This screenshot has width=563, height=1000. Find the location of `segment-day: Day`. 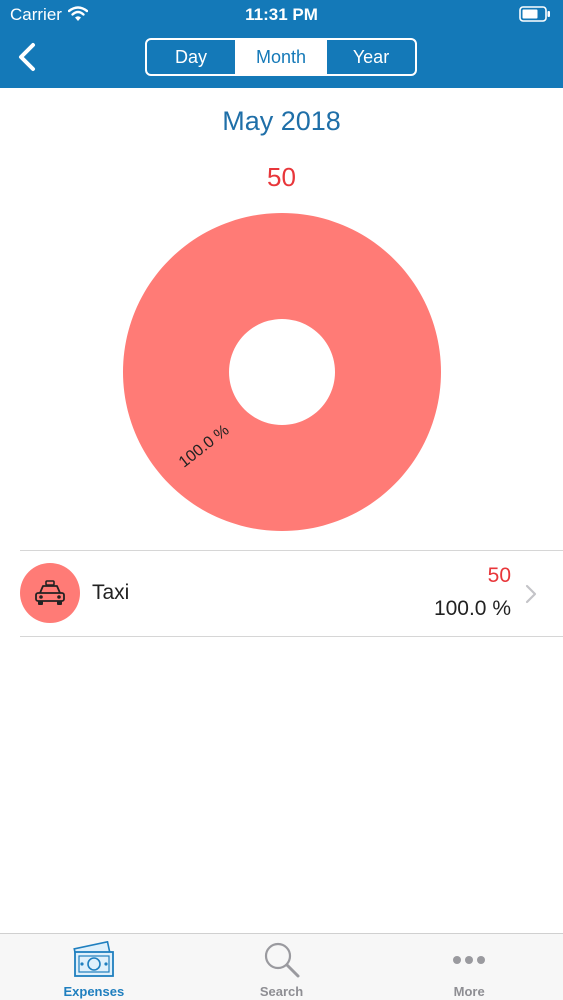

segment-day: Day is located at coordinates (191, 57).